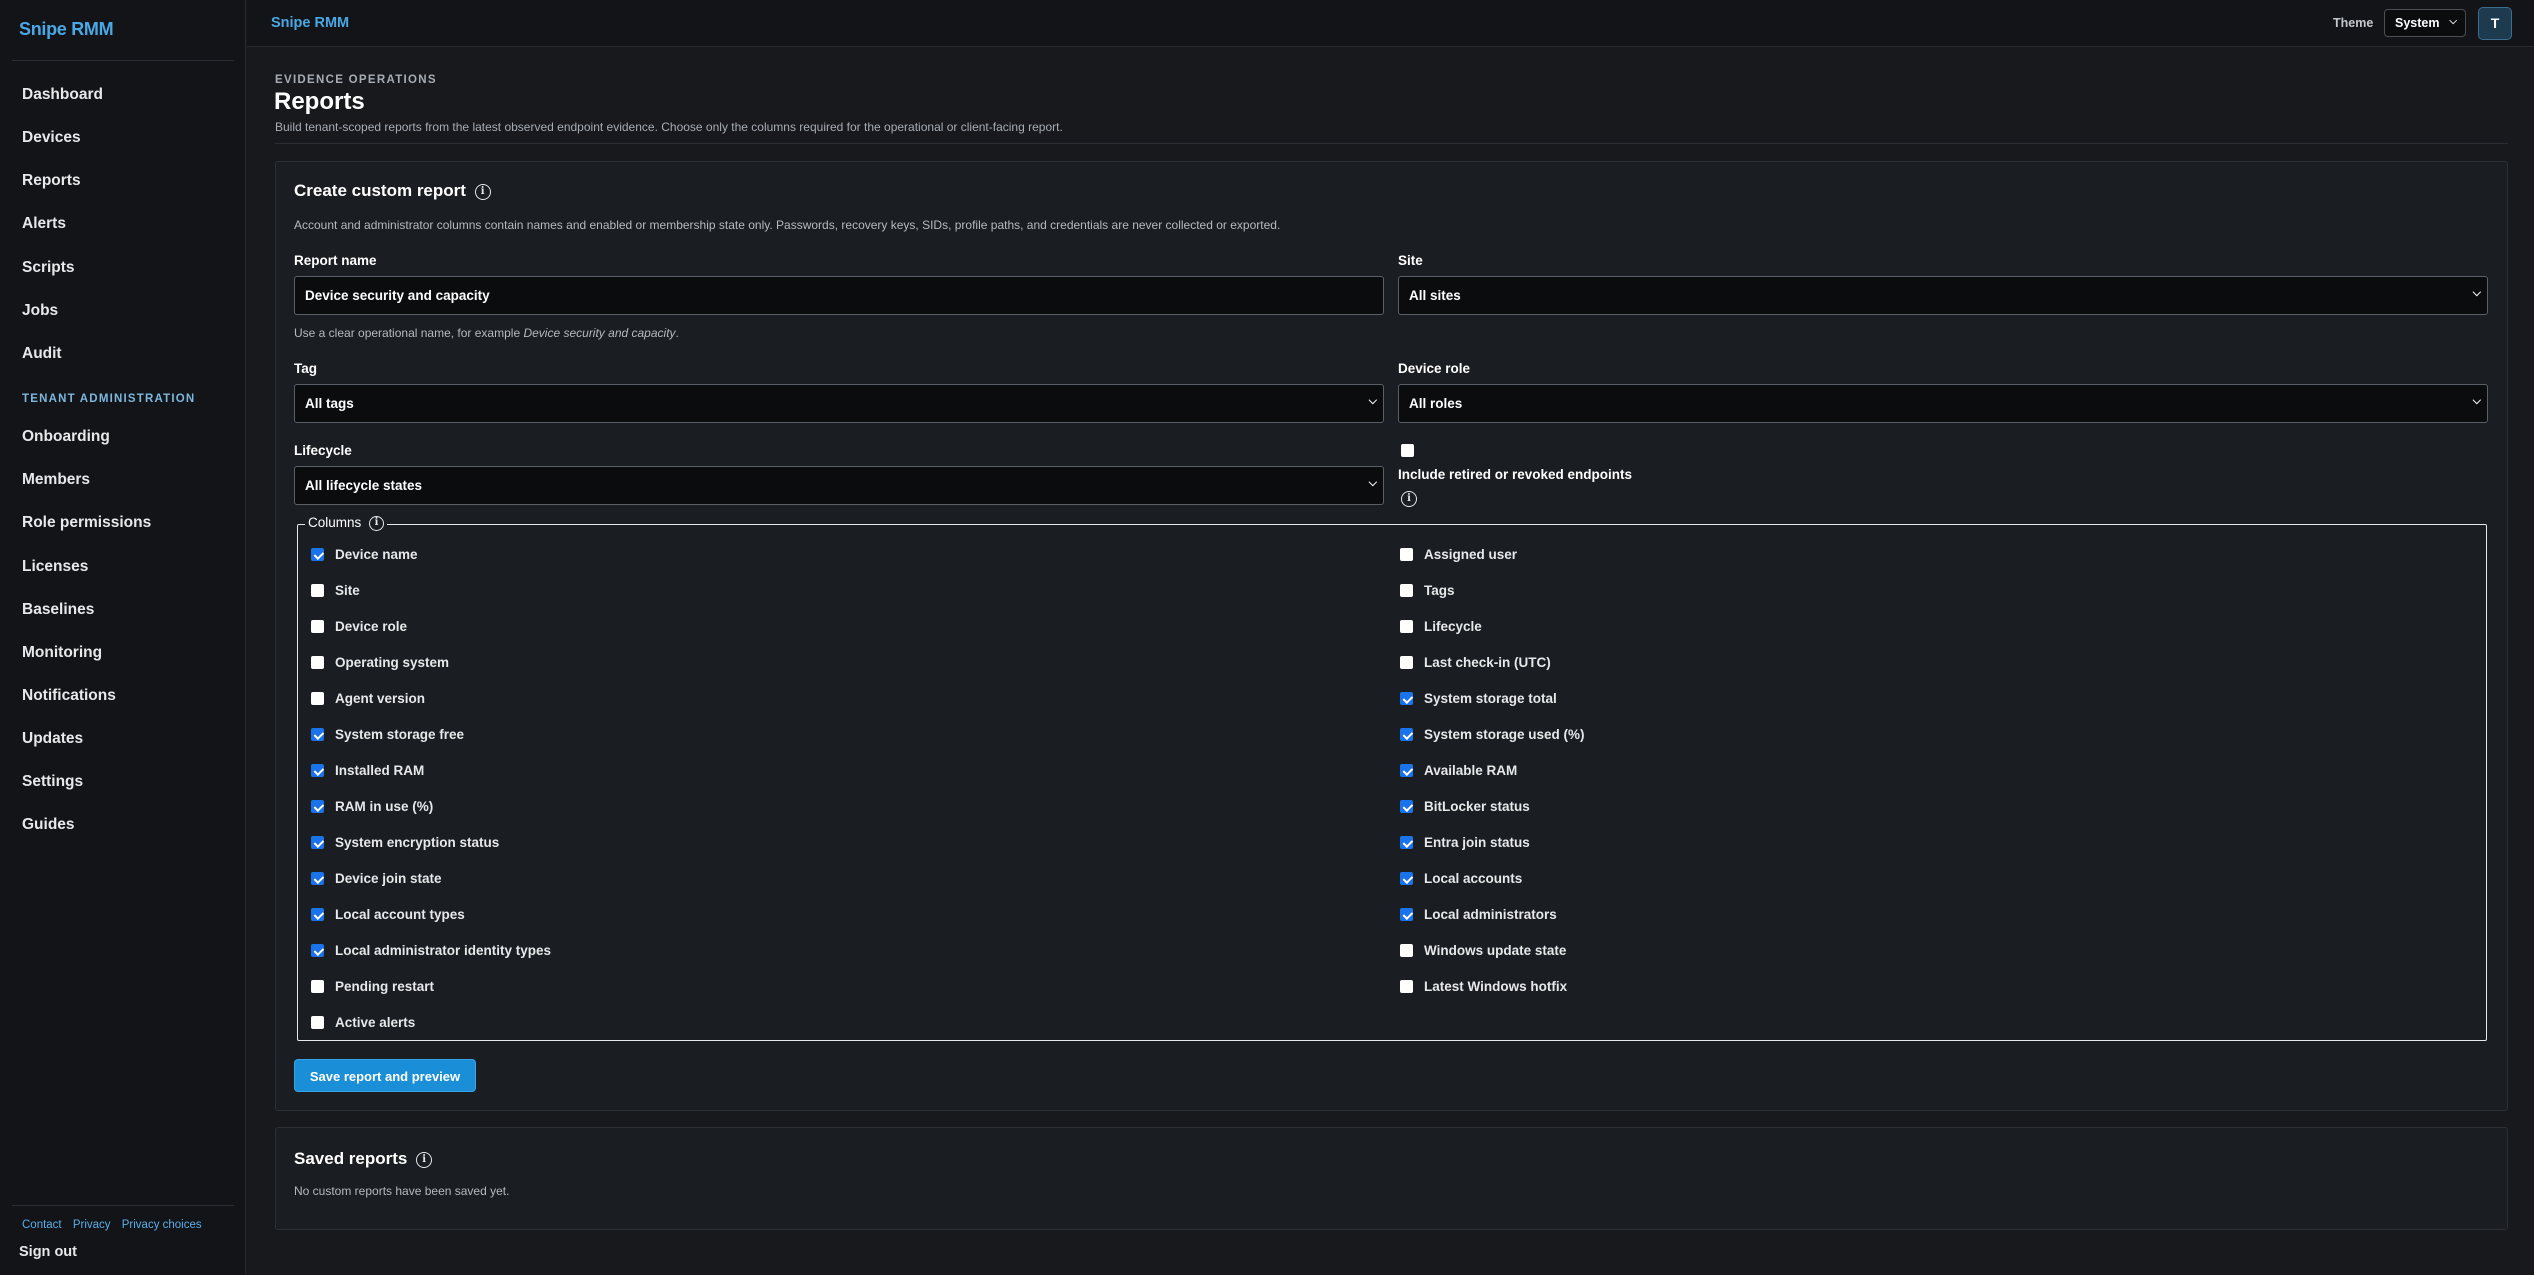 The height and width of the screenshot is (1275, 2534). Describe the element at coordinates (375, 1022) in the screenshot. I see `column-label: Active alerts` at that location.